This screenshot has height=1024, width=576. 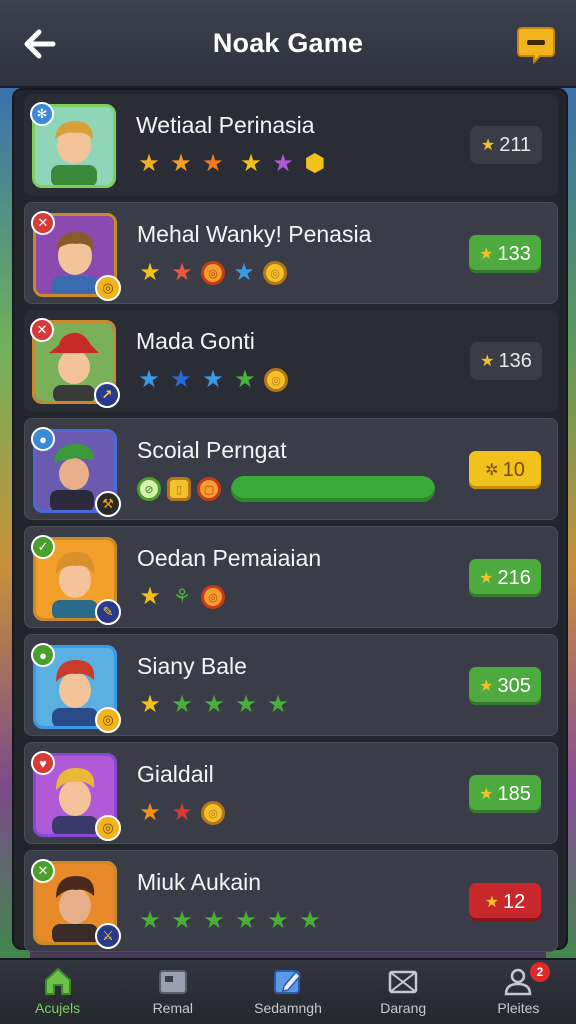 What do you see at coordinates (230, 921) in the screenshot?
I see `reward-icons: ★ ★ ★ ★ ★ ★` at bounding box center [230, 921].